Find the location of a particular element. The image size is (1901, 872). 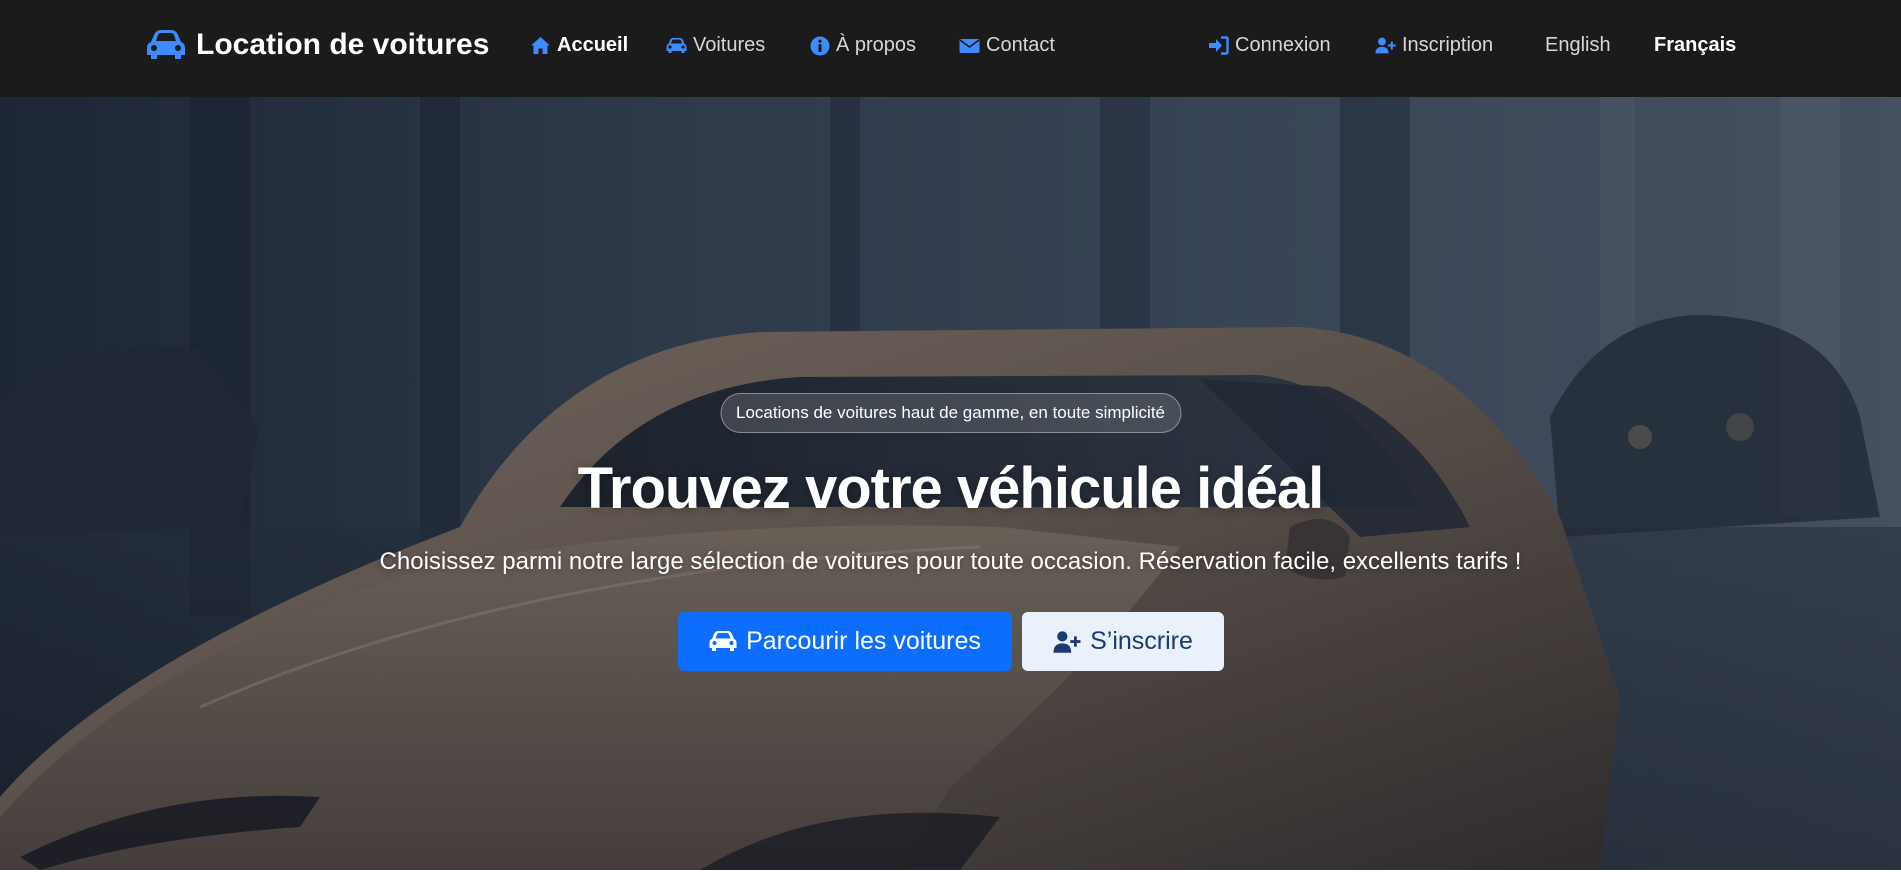

nav-link-inscription: Inscription is located at coordinates (1434, 45).